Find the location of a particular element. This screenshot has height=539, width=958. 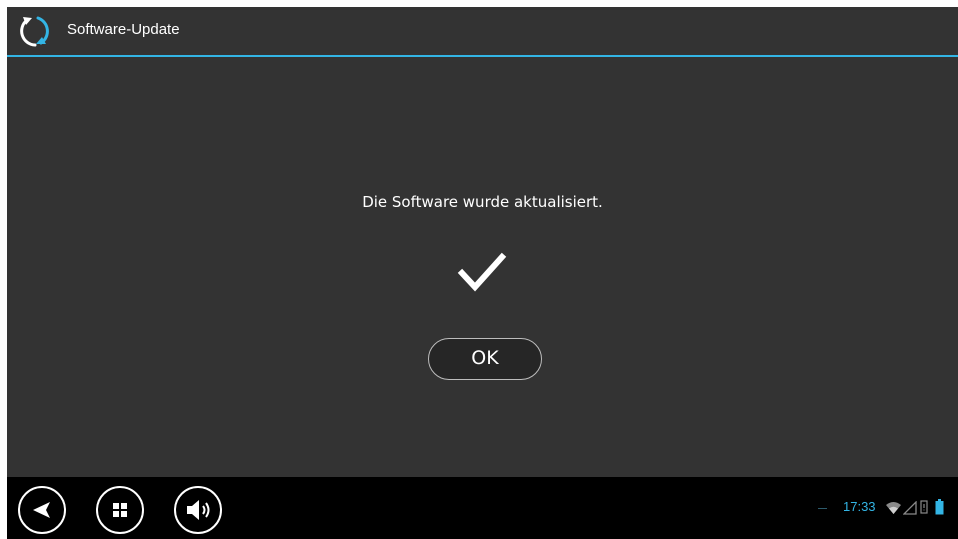

ok-button: OK is located at coordinates (485, 359).